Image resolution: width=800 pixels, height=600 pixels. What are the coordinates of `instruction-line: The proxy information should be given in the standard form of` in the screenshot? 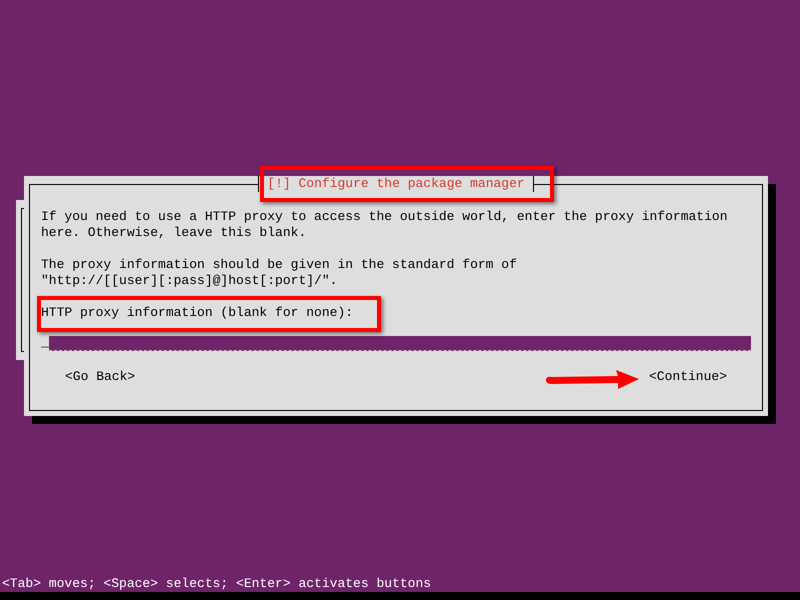 It's located at (279, 265).